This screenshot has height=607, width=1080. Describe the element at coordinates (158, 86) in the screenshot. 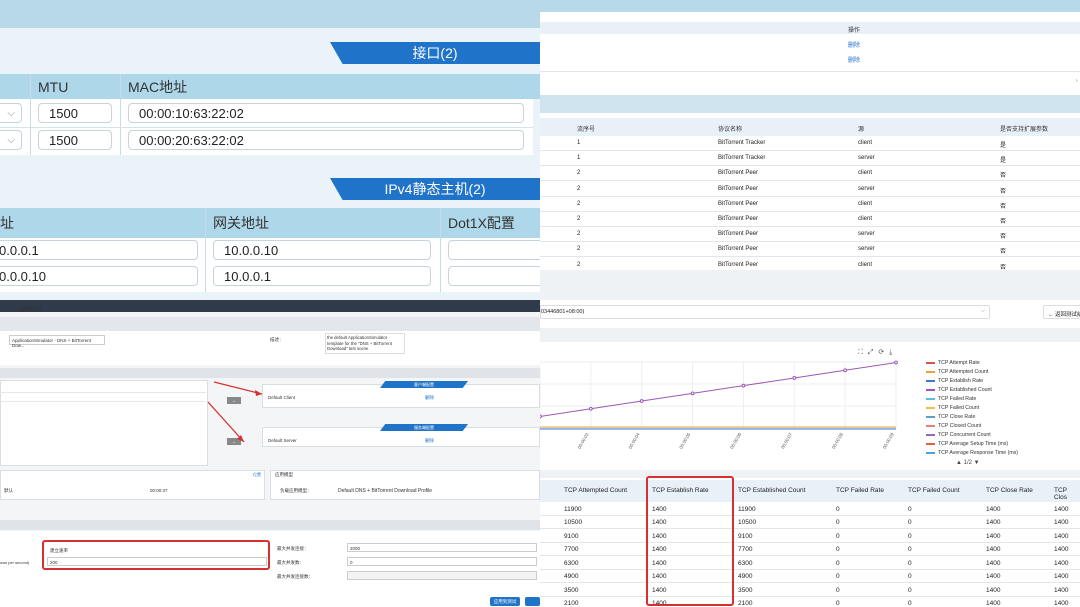

I see `col-mac: MAC地址` at that location.